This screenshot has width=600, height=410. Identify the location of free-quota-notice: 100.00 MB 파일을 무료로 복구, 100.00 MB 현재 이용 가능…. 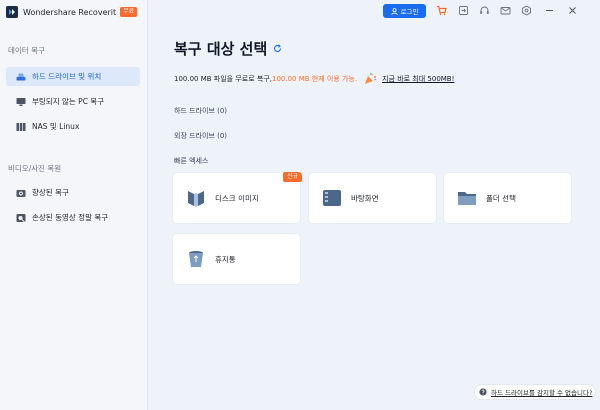
(314, 79).